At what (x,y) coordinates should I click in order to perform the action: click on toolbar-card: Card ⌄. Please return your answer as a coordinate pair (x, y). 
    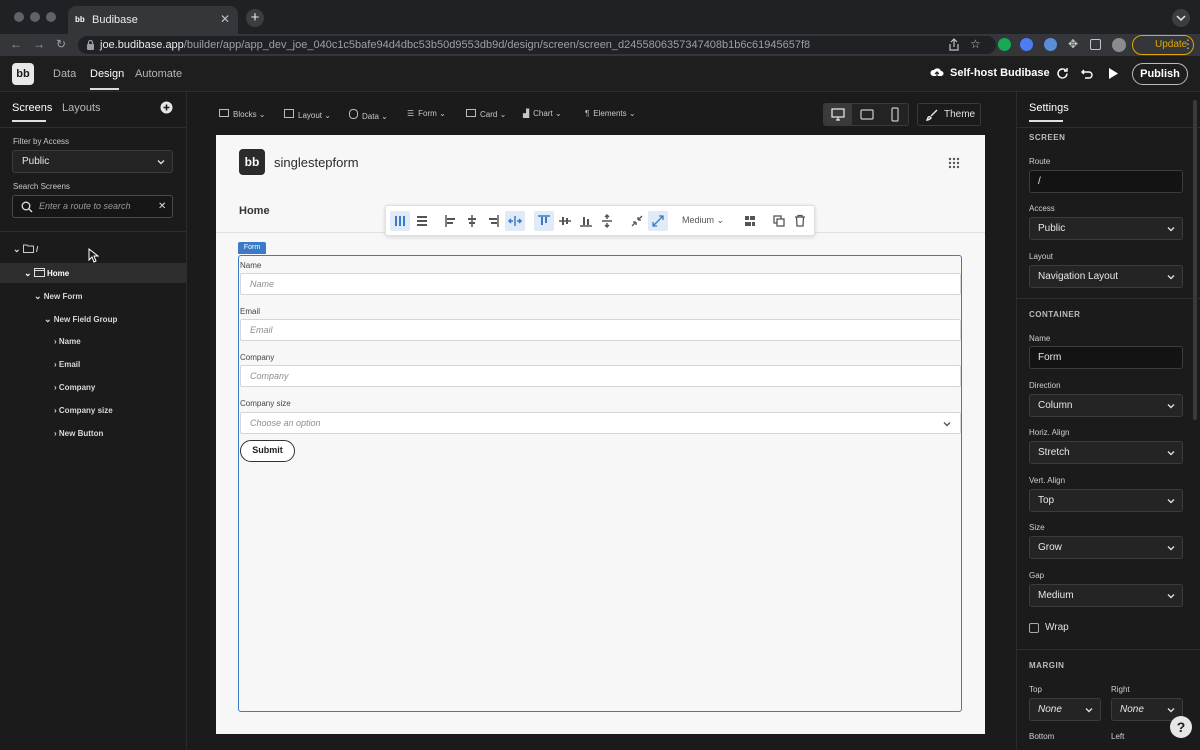
    Looking at the image, I should click on (486, 114).